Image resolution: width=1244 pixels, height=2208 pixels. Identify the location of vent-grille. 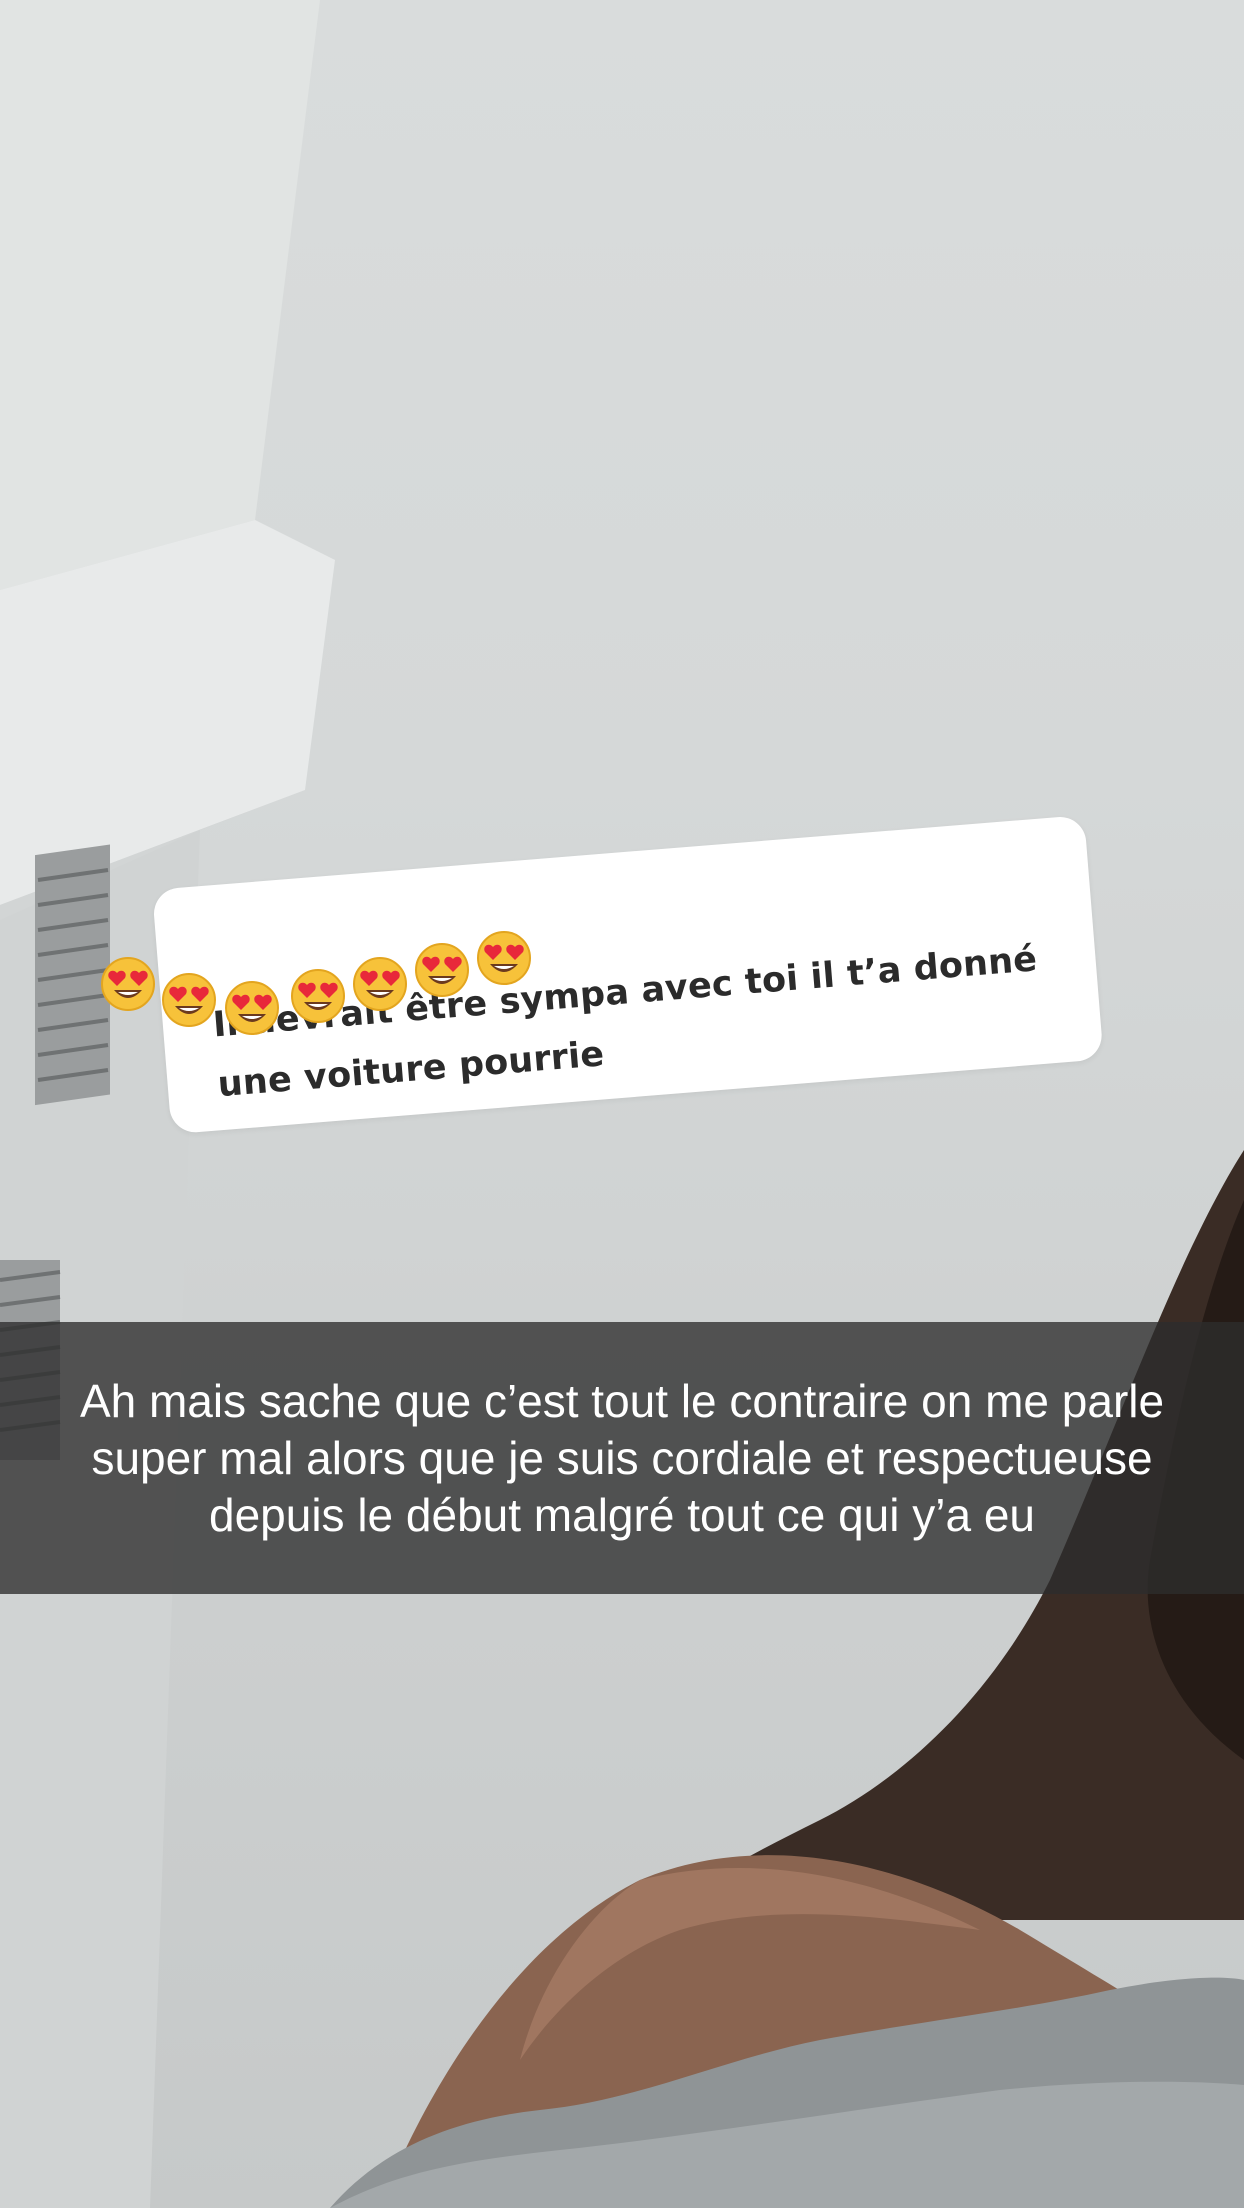
(72, 975).